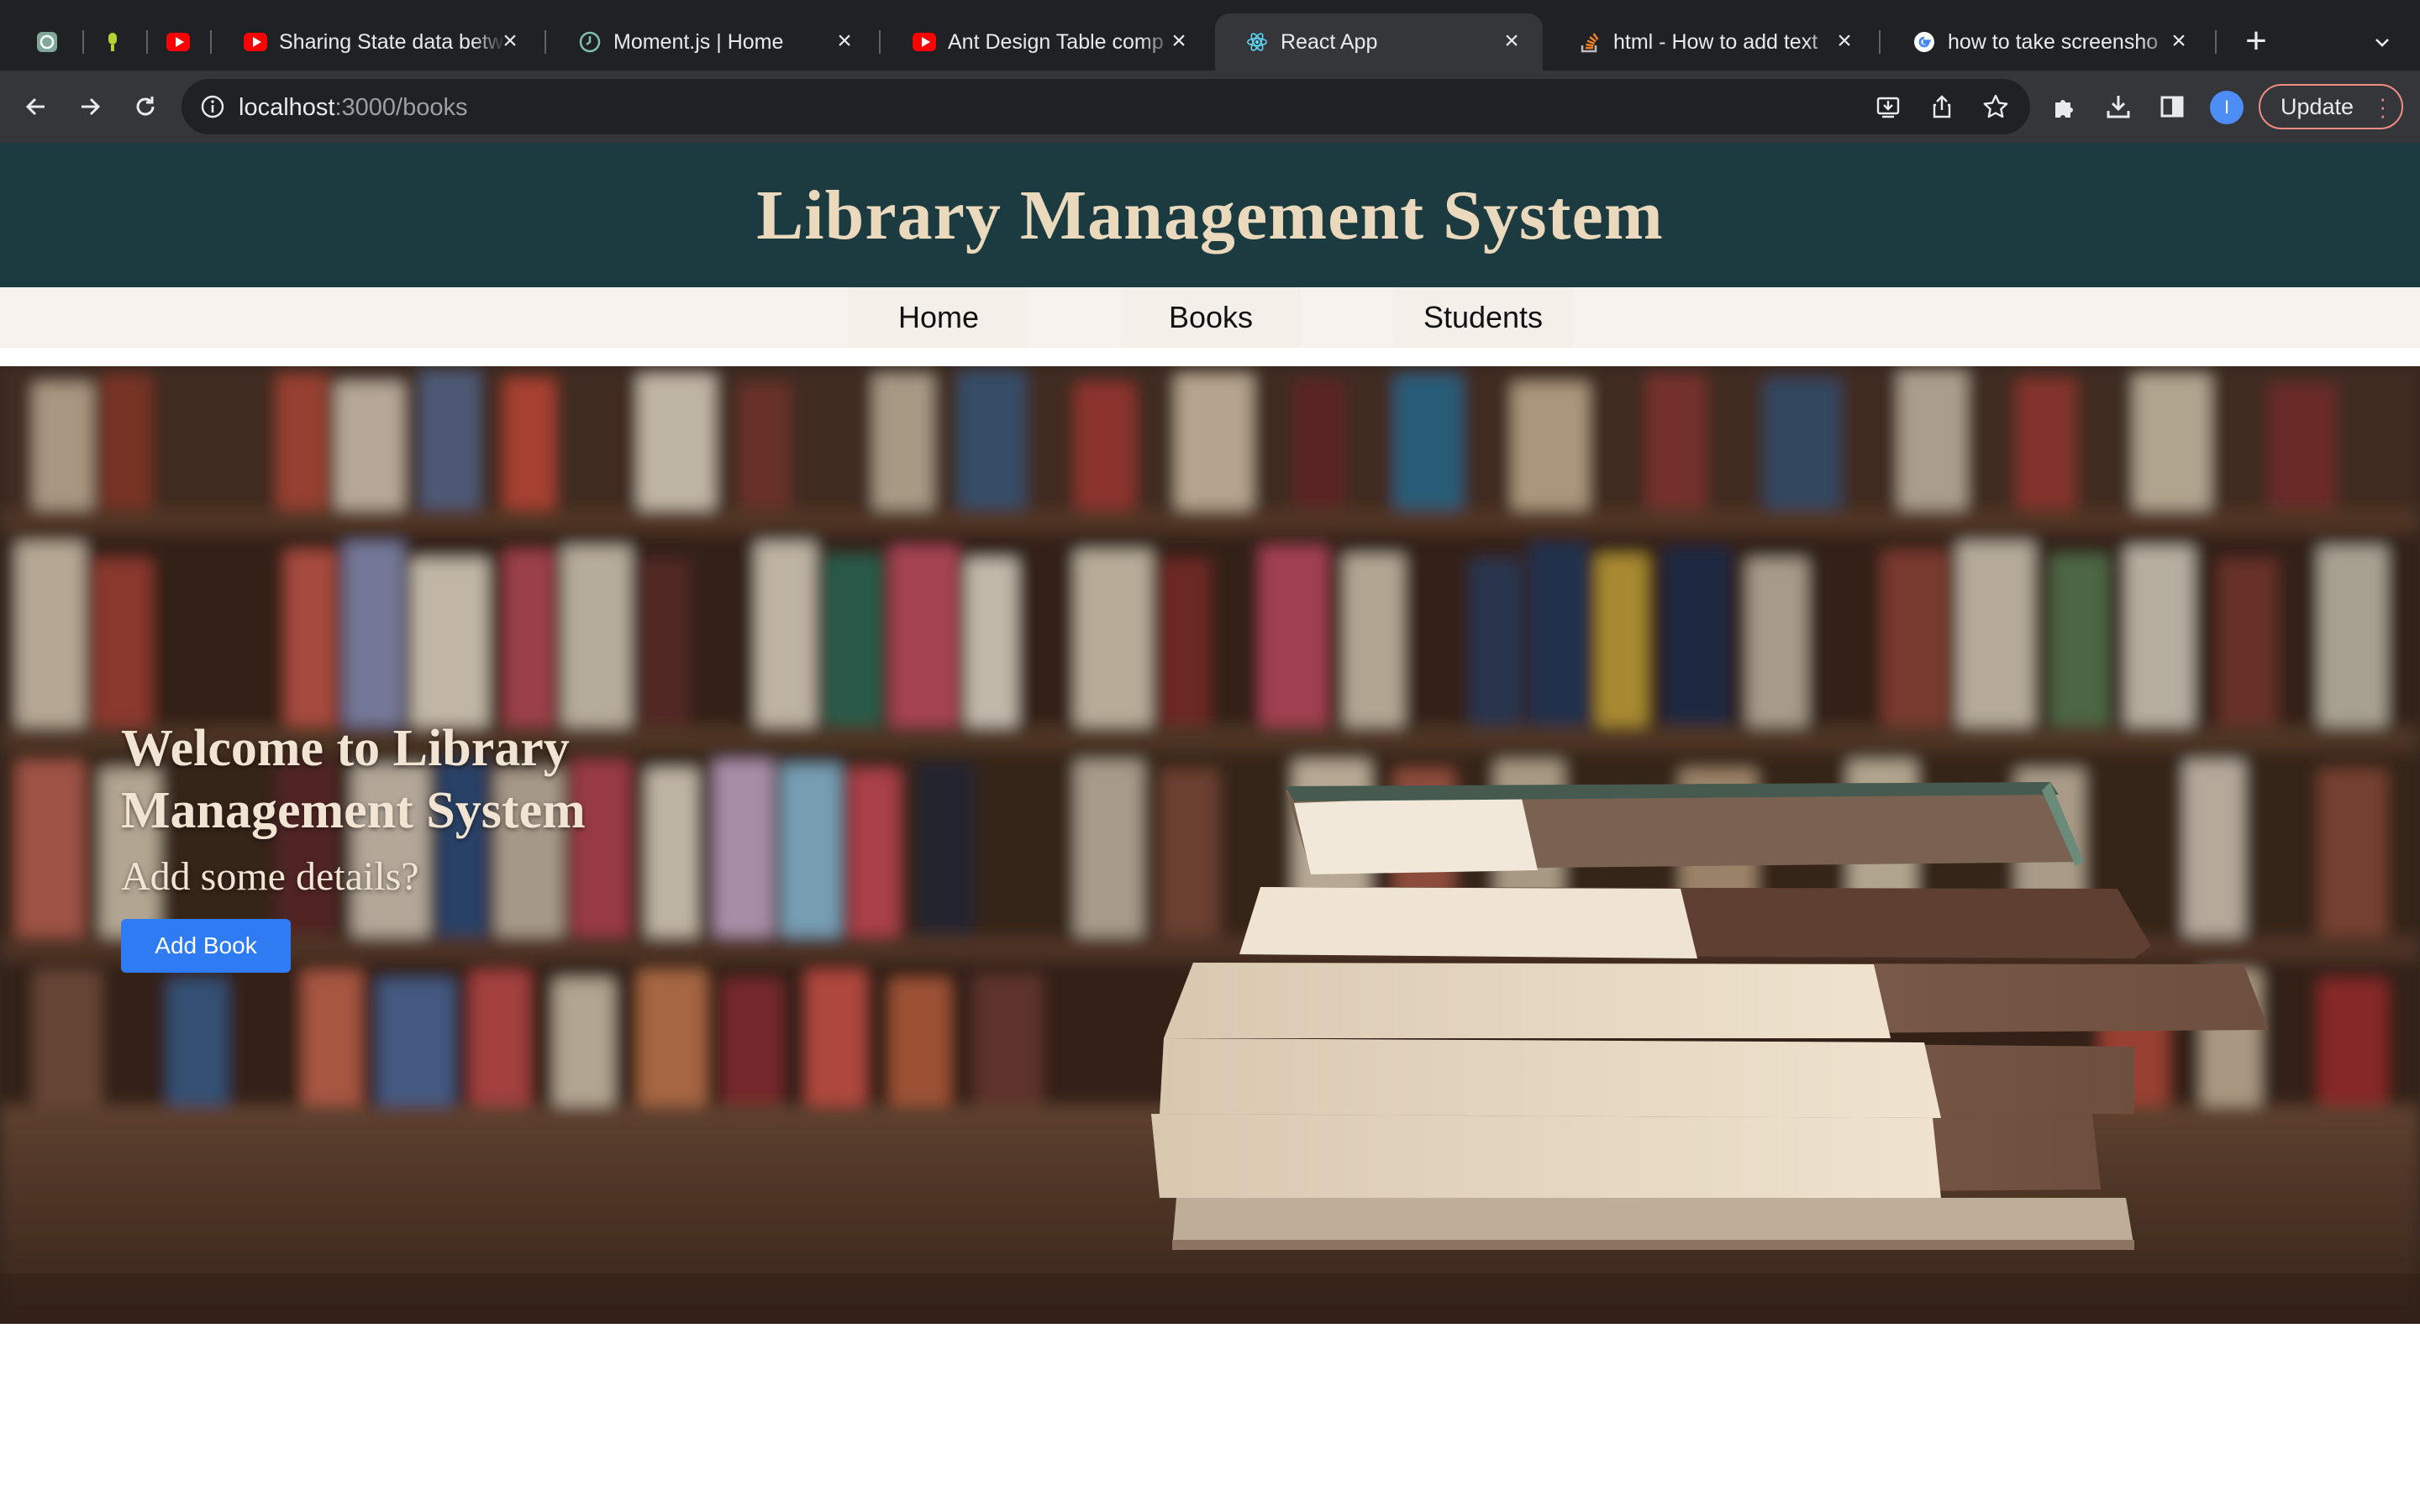 The width and height of the screenshot is (2420, 1512). Describe the element at coordinates (698, 41) in the screenshot. I see `tab-title: Moment.js | Home` at that location.